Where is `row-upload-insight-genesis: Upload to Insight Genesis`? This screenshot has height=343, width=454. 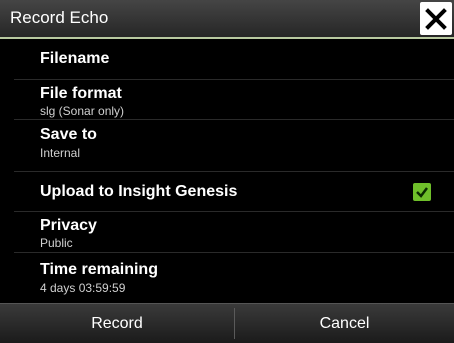 row-upload-insight-genesis: Upload to Insight Genesis is located at coordinates (234, 192).